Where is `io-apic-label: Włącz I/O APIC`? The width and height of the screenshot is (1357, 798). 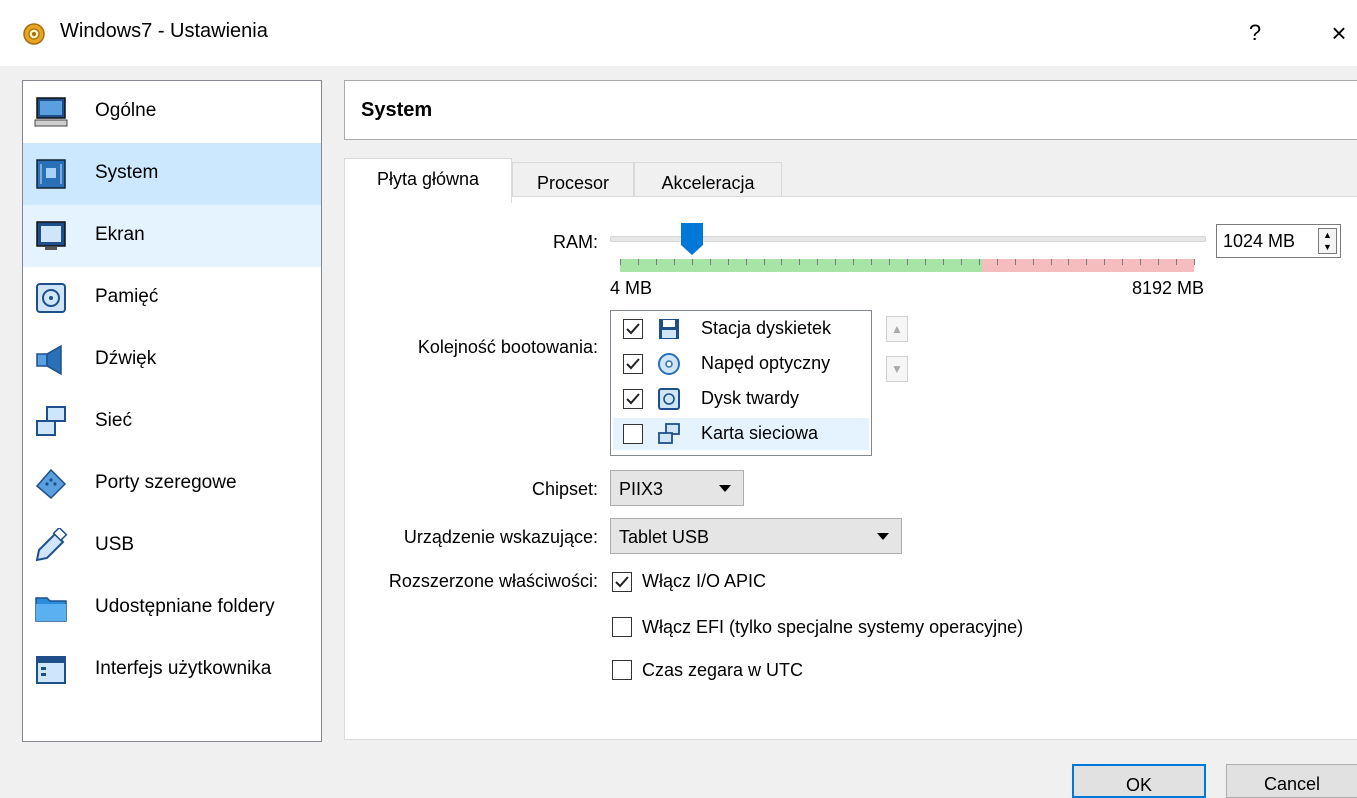
io-apic-label: Włącz I/O APIC is located at coordinates (704, 581).